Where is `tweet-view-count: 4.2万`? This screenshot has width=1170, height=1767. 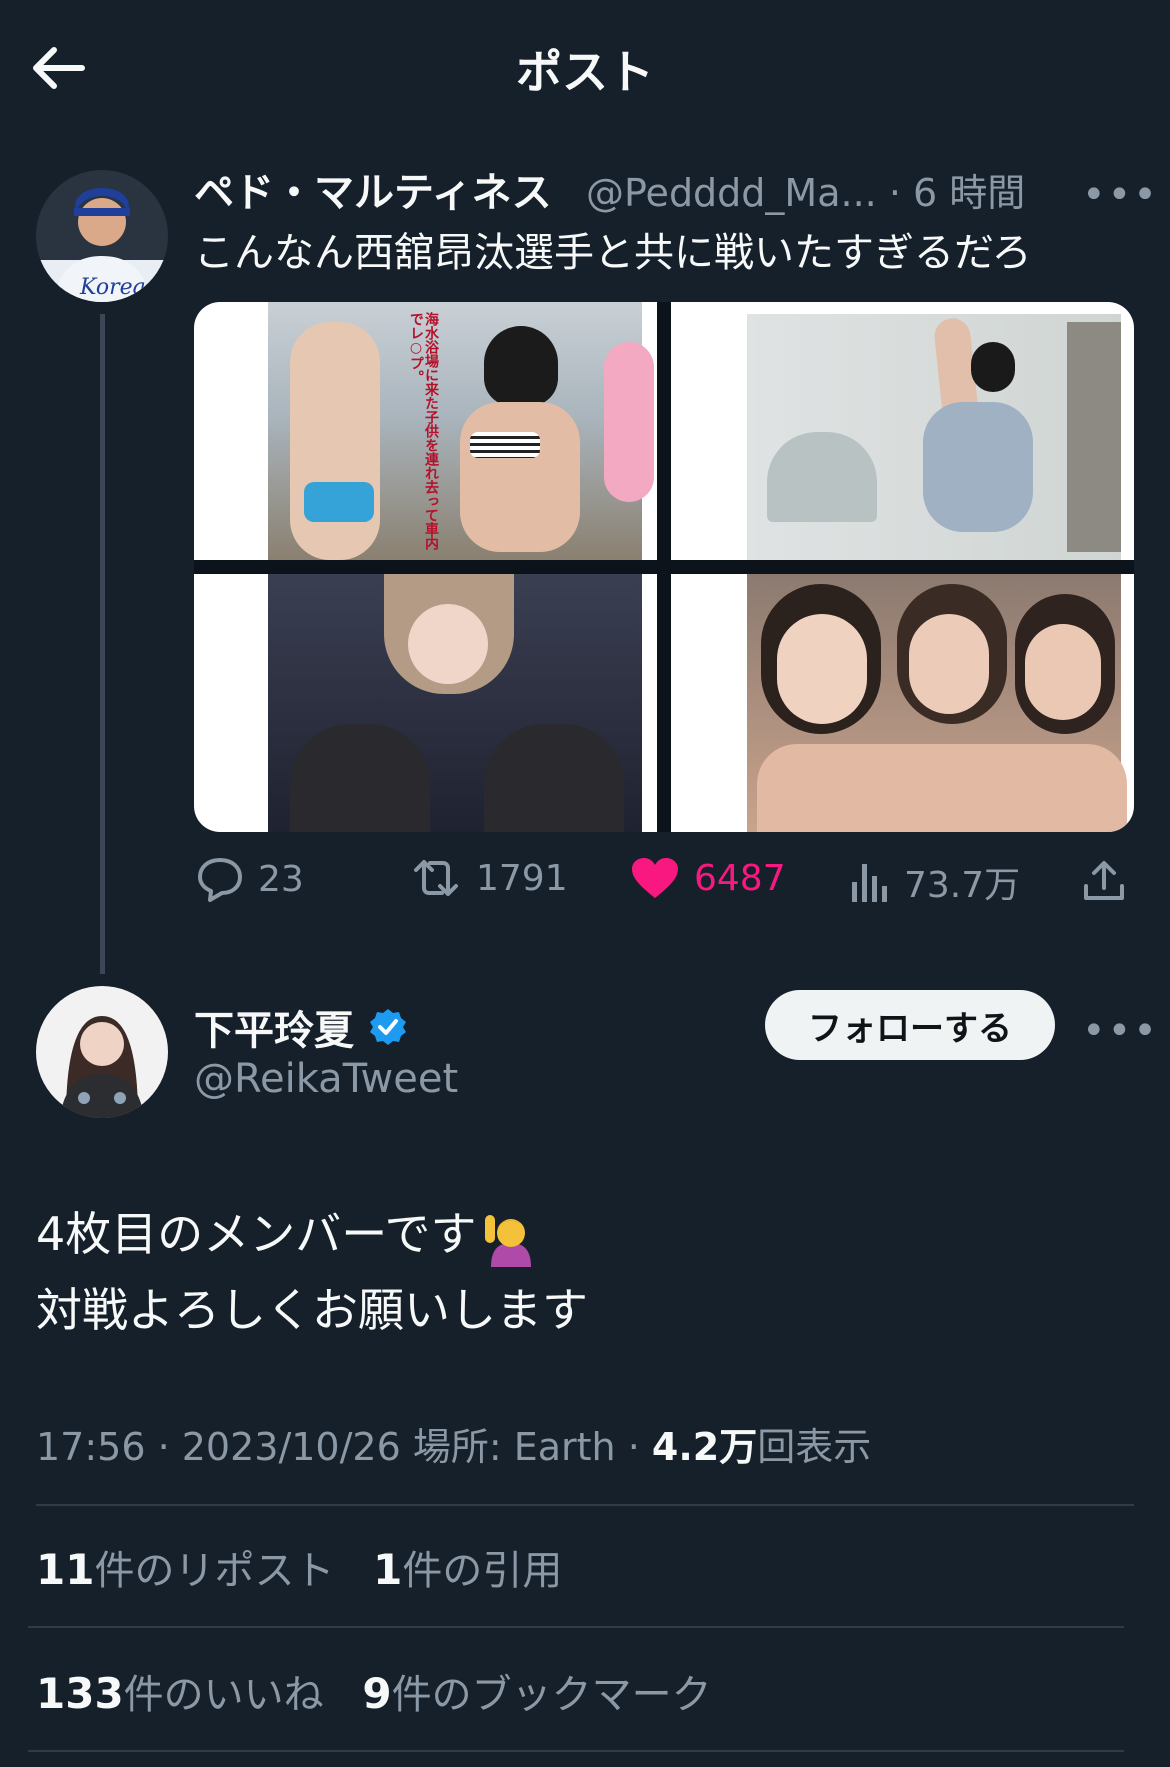
tweet-view-count: 4.2万 is located at coordinates (704, 1447).